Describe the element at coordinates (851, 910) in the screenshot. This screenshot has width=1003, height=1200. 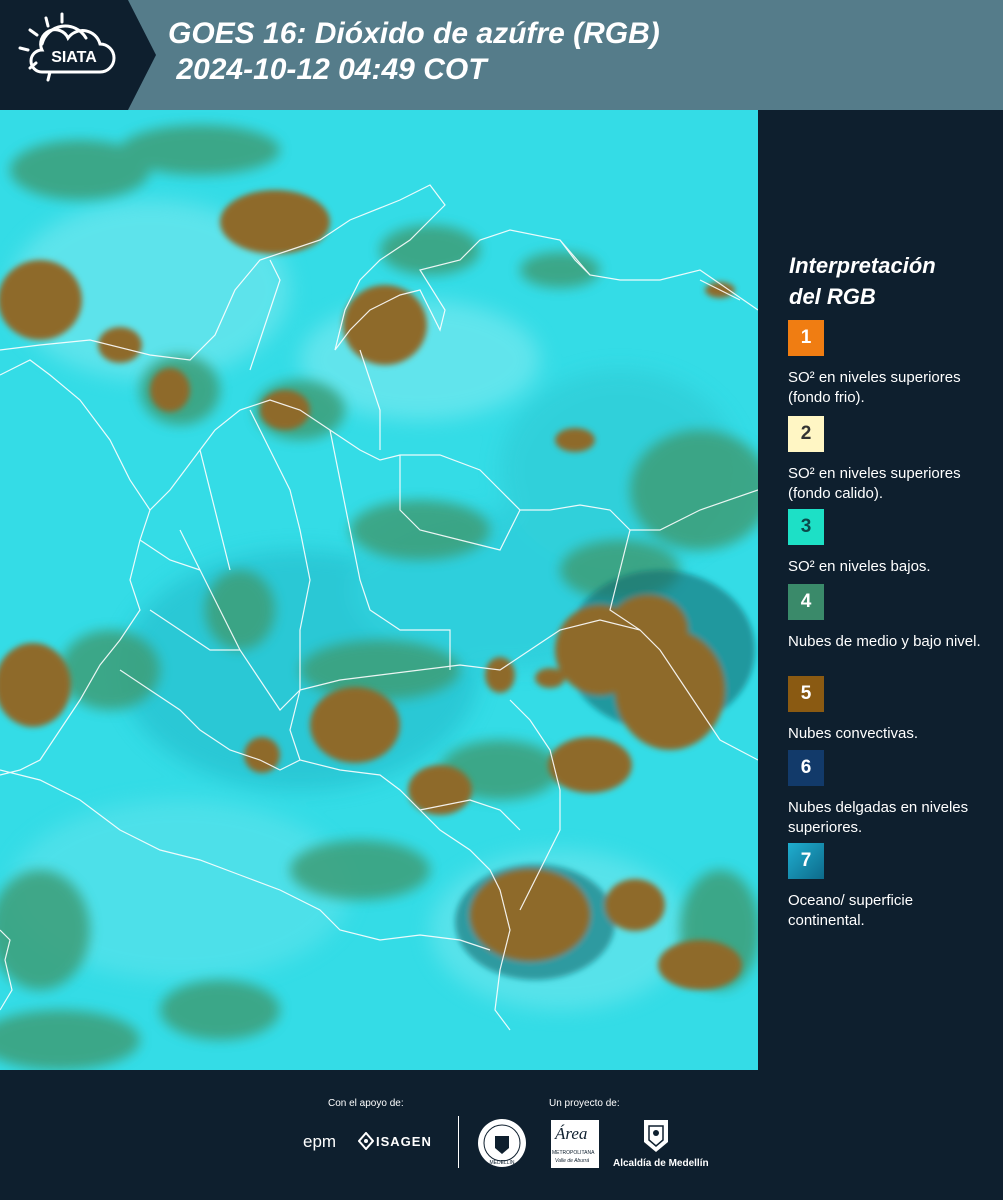
I see `legend-label-7: Oceano/ superficie continental.` at that location.